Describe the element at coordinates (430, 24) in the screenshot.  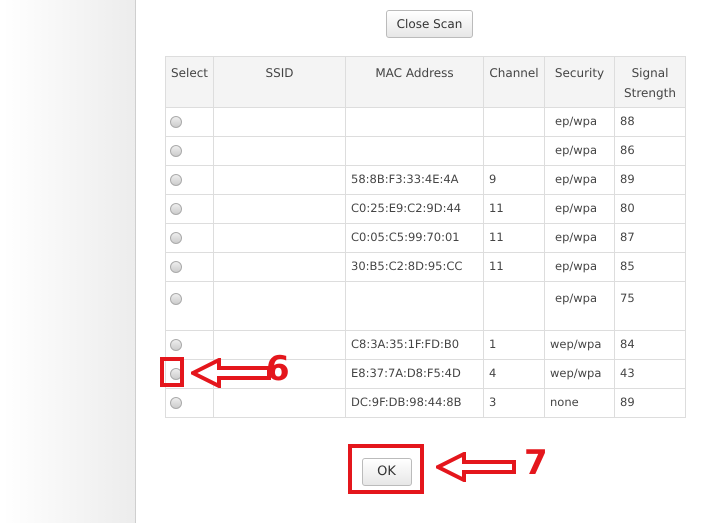
I see `close-scan-button: Close Scan` at that location.